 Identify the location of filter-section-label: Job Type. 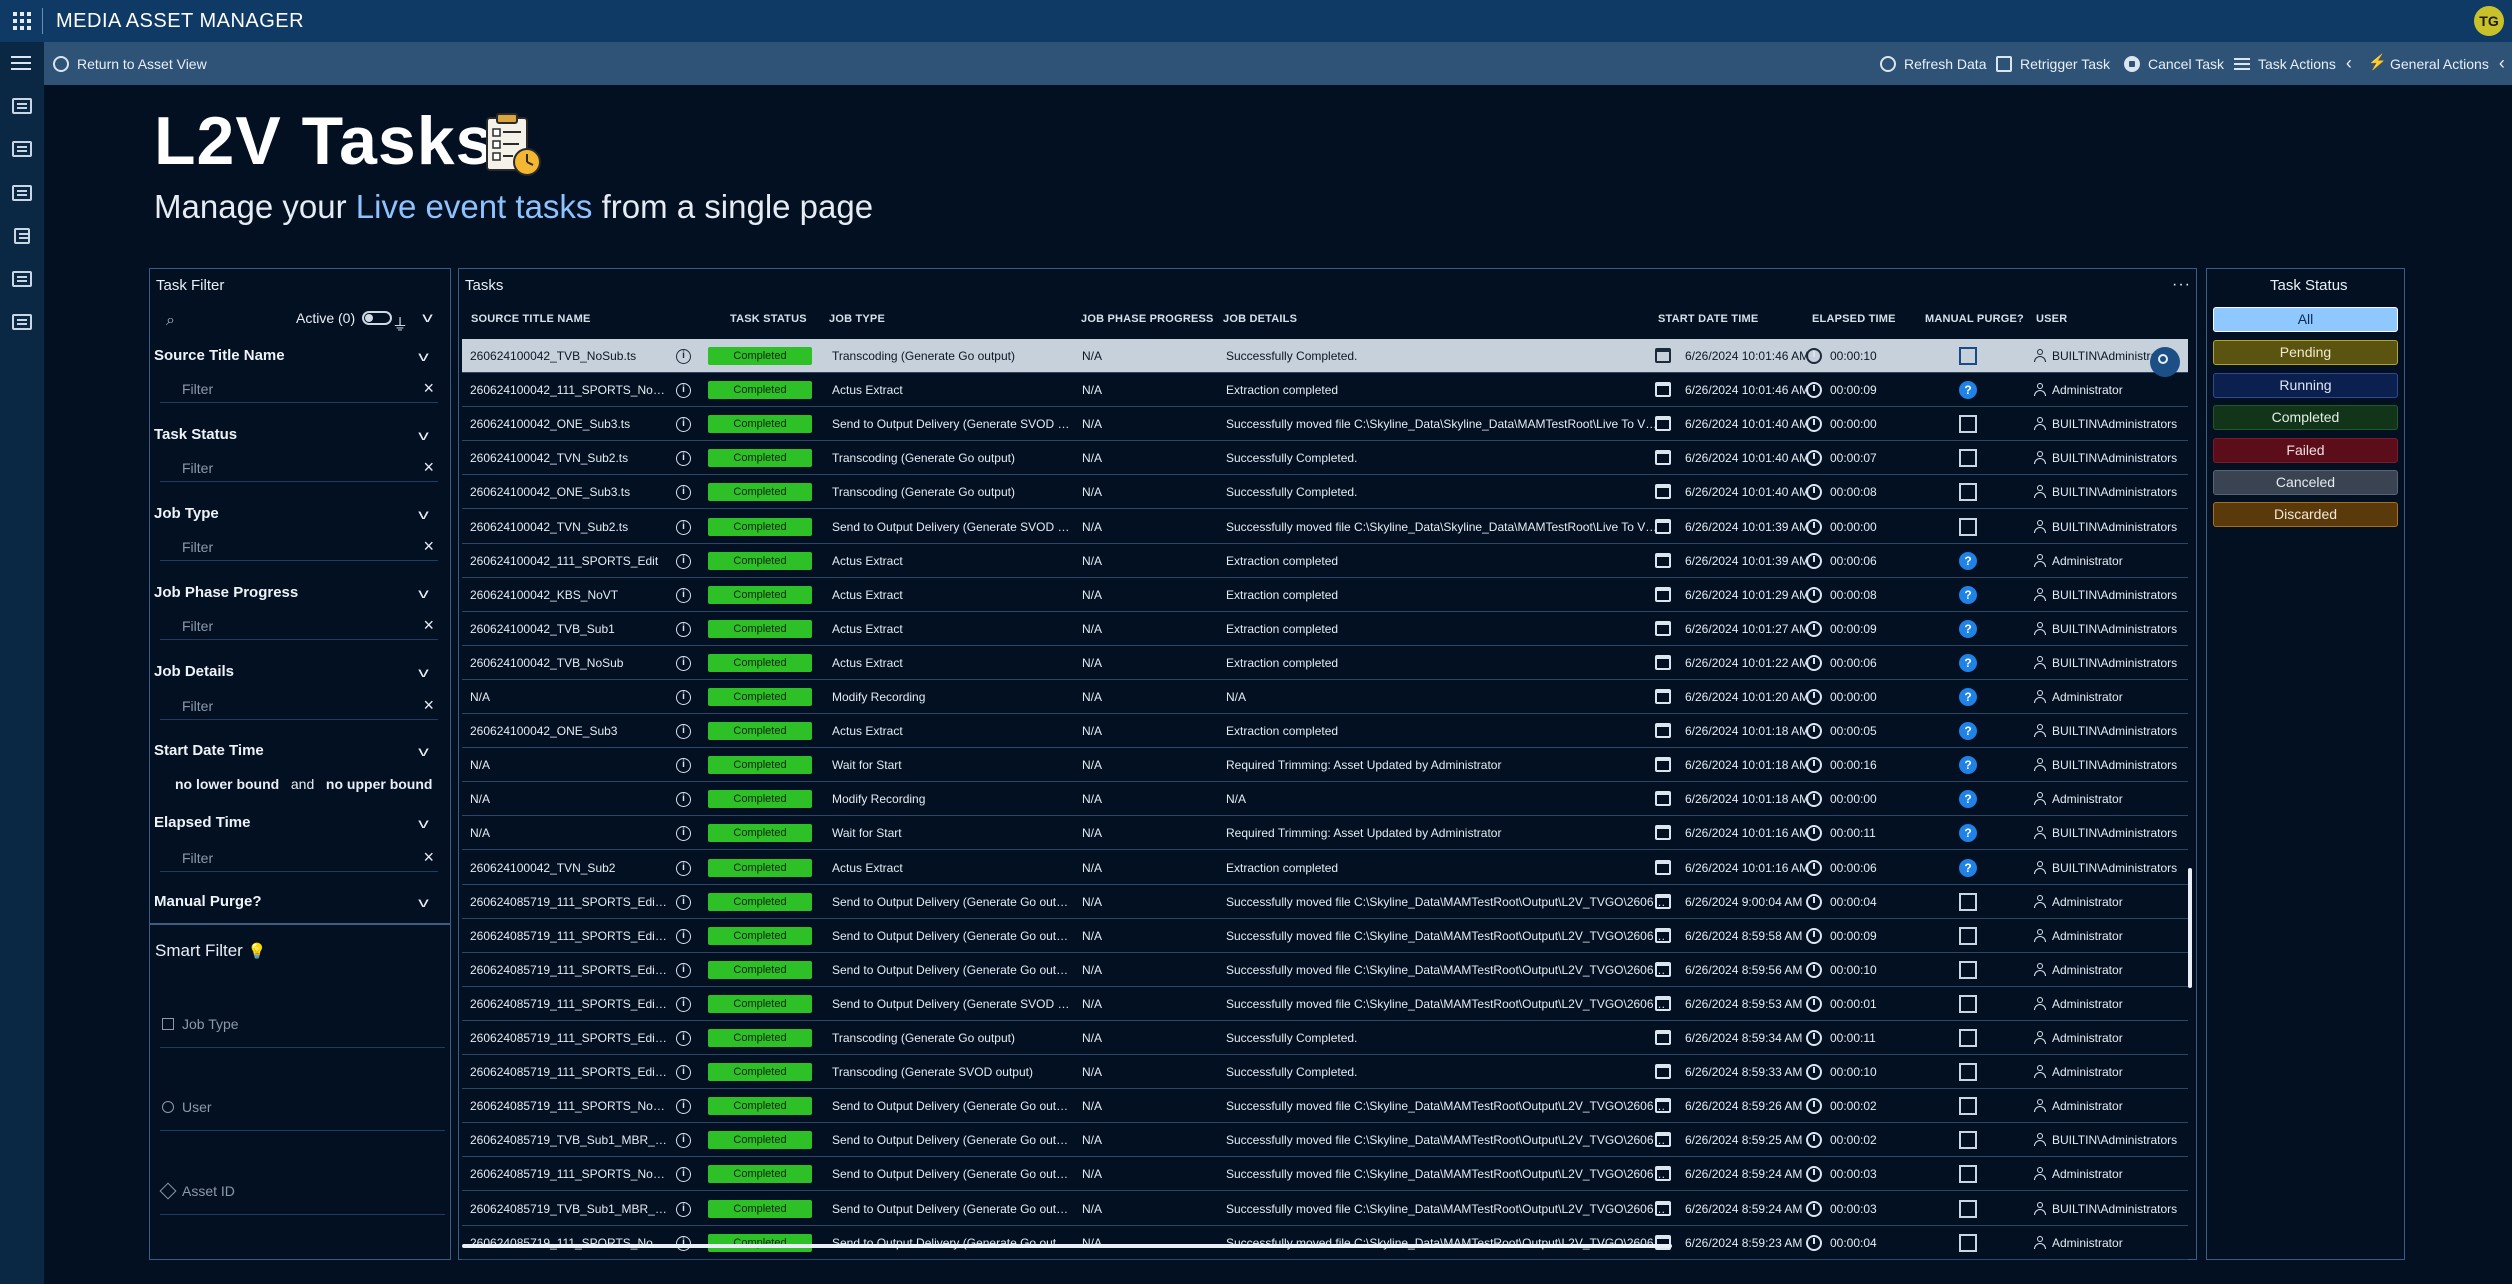
(186, 513).